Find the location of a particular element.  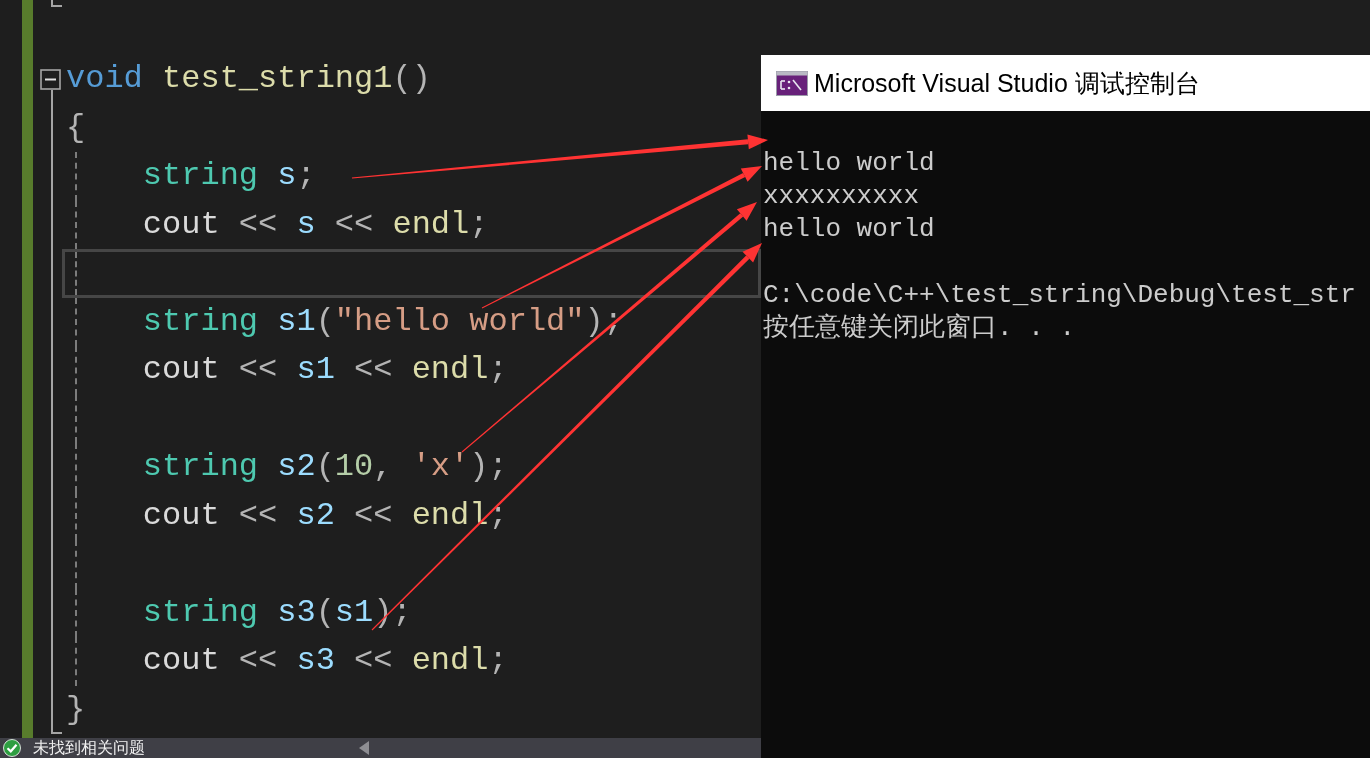

code-line: string s; is located at coordinates (229, 176).